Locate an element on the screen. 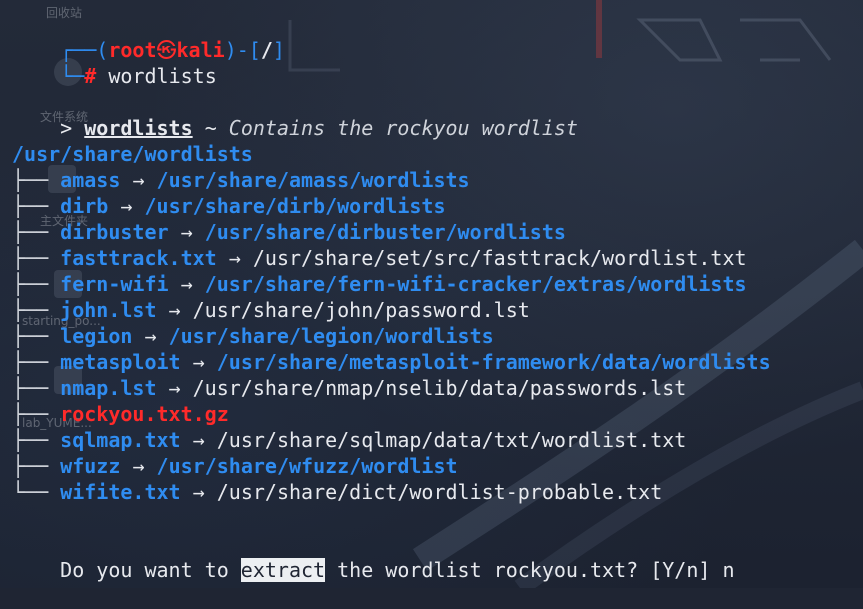 This screenshot has width=863, height=609. symlink-target: /usr/share/wfuzz/wordlist is located at coordinates (307, 466).